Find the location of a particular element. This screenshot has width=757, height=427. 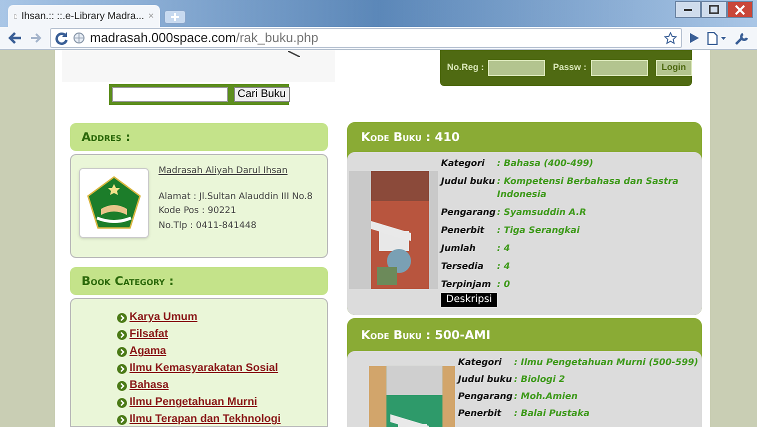

field-value: : Bahasa (400-499) is located at coordinates (545, 164).